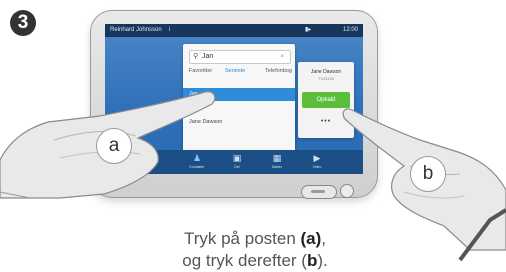 The height and width of the screenshot is (272, 506). I want to click on clear-icon: ×, so click(282, 57).